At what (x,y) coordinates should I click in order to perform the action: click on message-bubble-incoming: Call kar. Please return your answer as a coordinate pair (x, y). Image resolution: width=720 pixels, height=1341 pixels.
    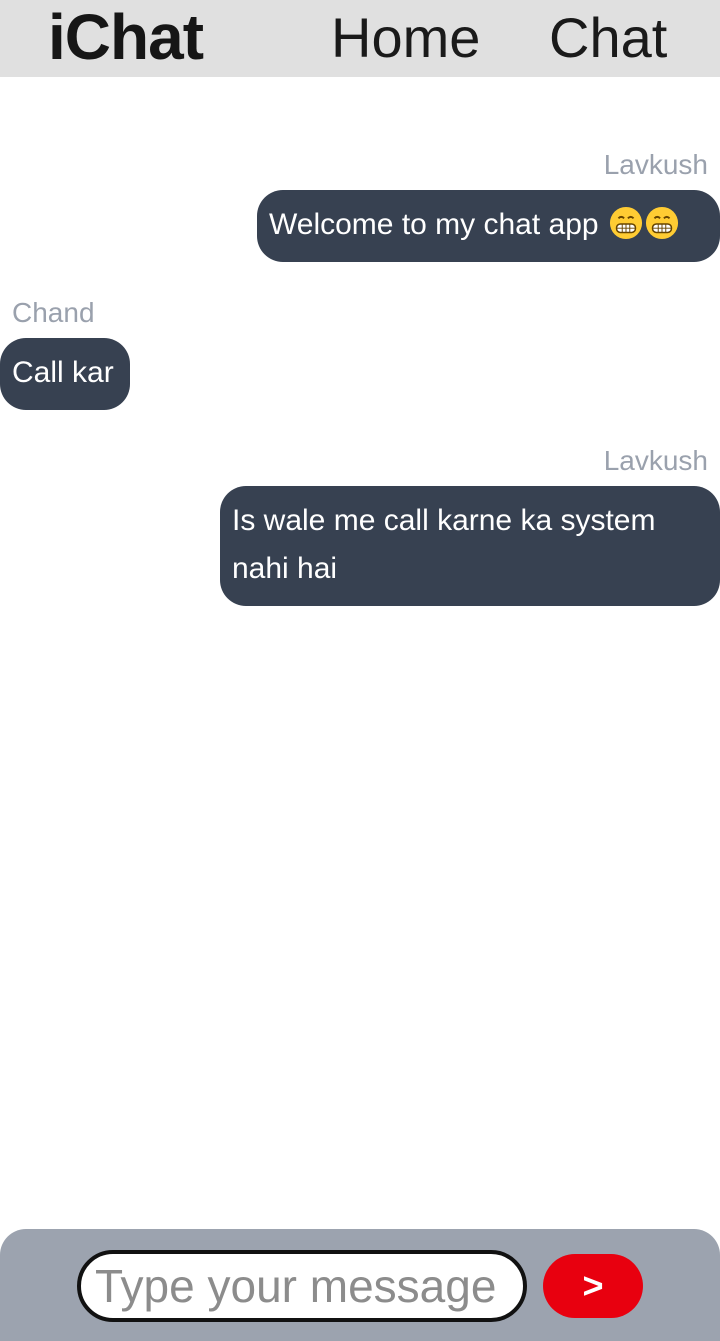
    Looking at the image, I should click on (65, 374).